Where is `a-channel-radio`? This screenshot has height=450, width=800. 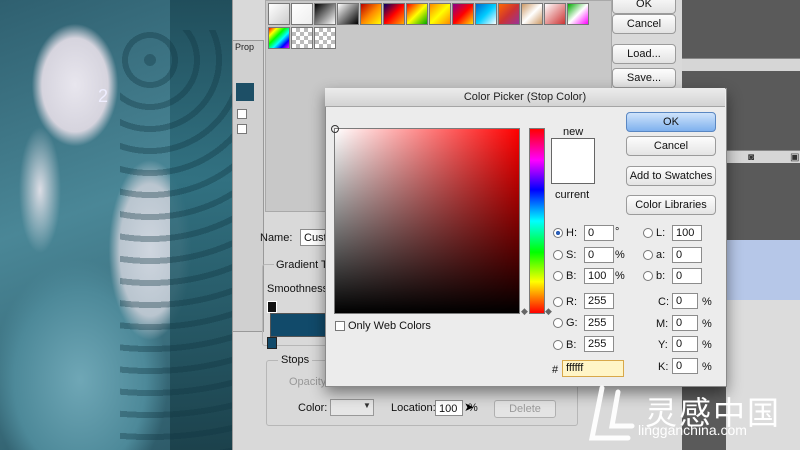 a-channel-radio is located at coordinates (648, 255).